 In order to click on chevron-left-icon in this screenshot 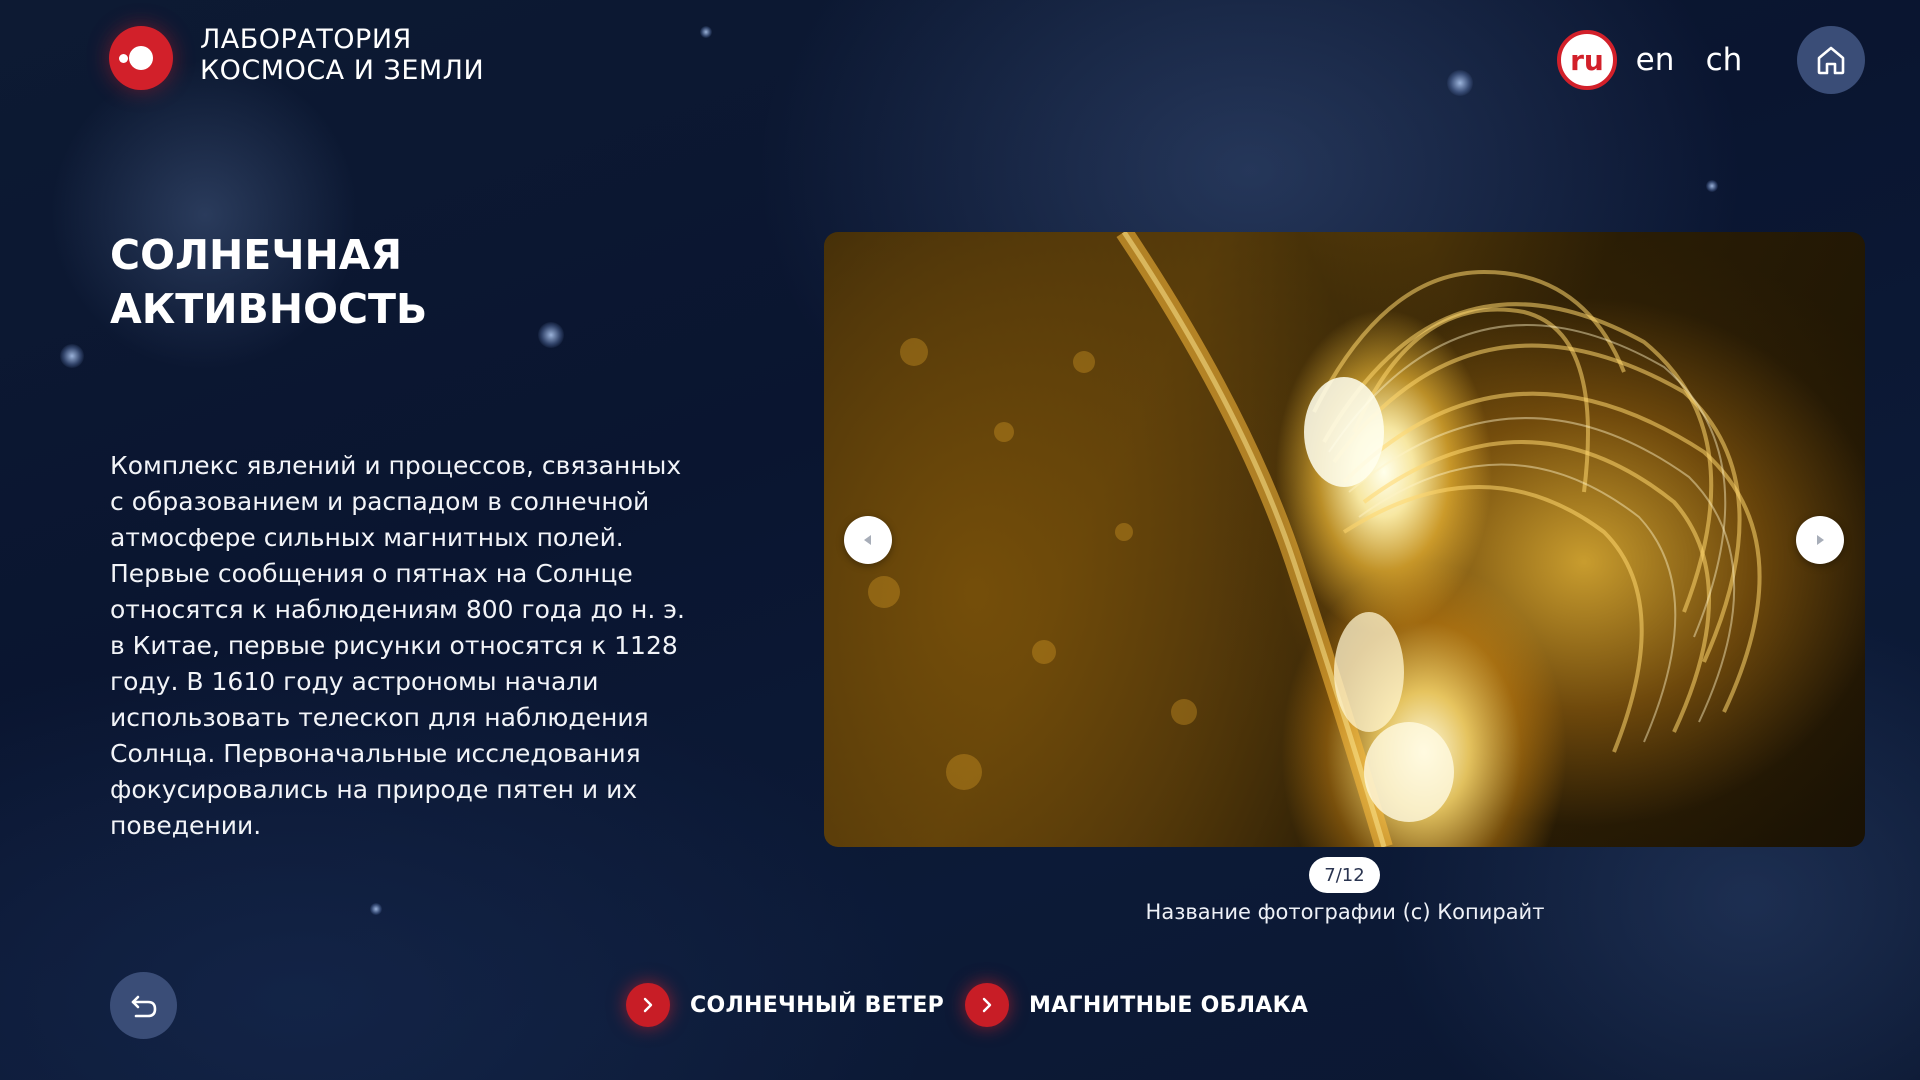, I will do `click(867, 540)`.